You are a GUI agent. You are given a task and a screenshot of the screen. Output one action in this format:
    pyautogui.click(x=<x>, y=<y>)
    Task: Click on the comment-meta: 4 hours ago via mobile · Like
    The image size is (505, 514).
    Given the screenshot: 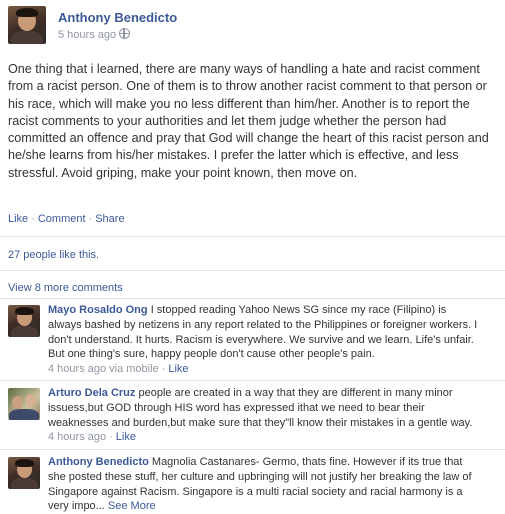 What is the action you would take?
    pyautogui.click(x=263, y=369)
    